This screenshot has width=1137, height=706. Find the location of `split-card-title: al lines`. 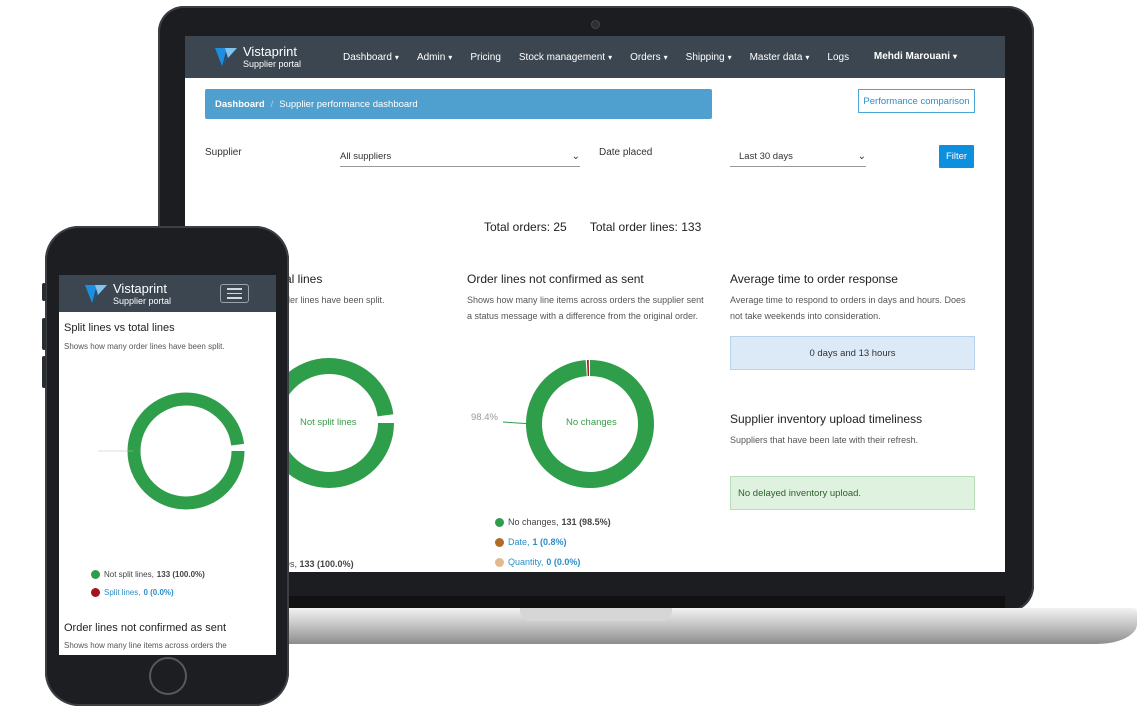

split-card-title: al lines is located at coordinates (304, 279).